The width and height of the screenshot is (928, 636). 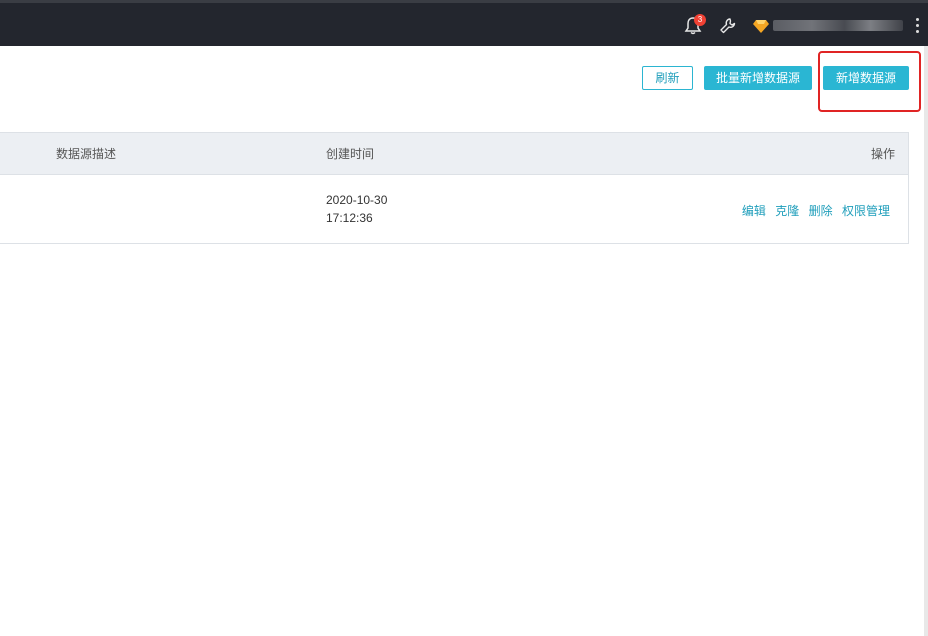 I want to click on page-scrollbar, so click(x=926, y=341).